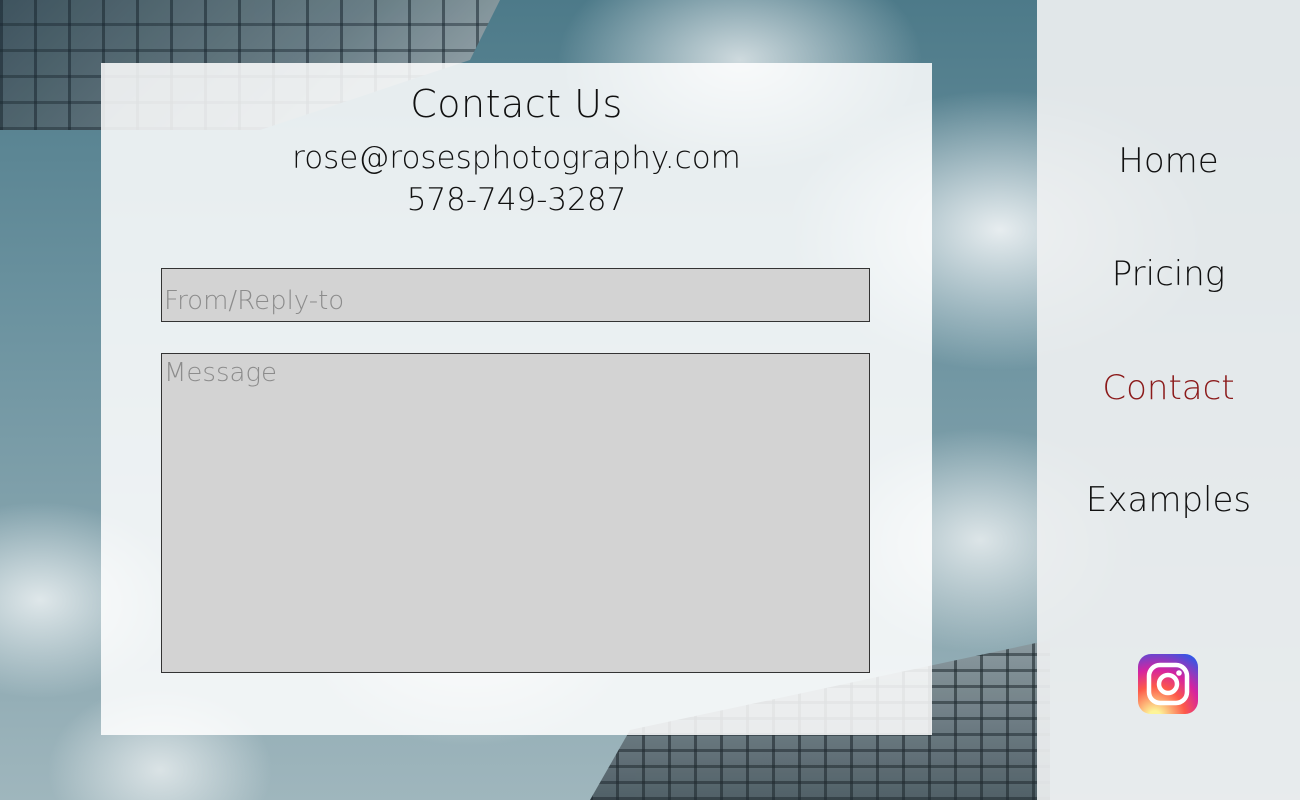  What do you see at coordinates (1168, 388) in the screenshot?
I see `nav-item-contact: Contact` at bounding box center [1168, 388].